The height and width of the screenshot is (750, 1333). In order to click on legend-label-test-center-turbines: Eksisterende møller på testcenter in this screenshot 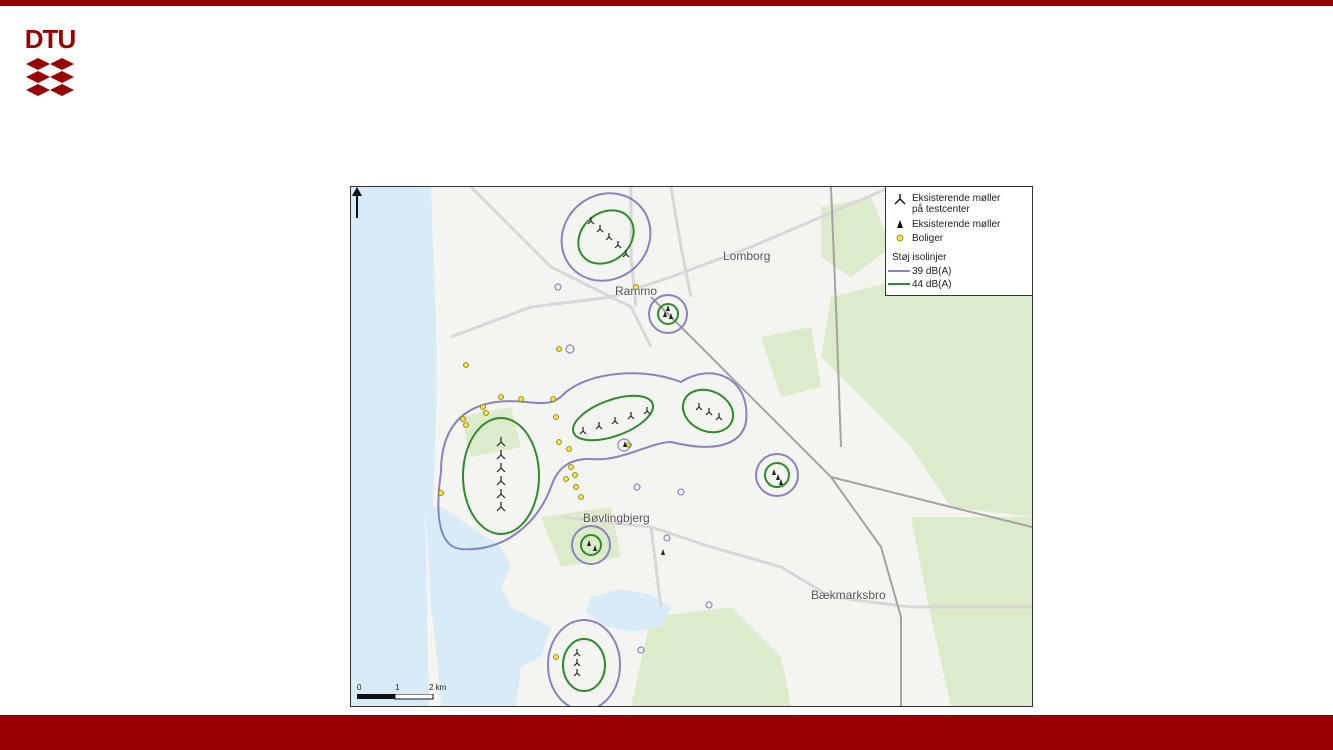, I will do `click(956, 204)`.